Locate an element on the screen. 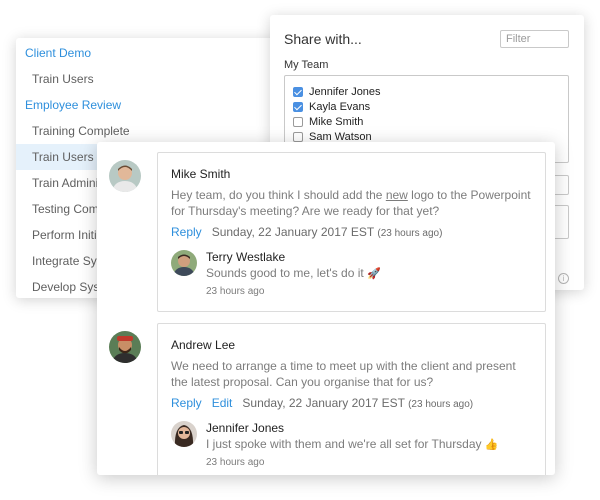  avatar-mike-smith is located at coordinates (125, 176).